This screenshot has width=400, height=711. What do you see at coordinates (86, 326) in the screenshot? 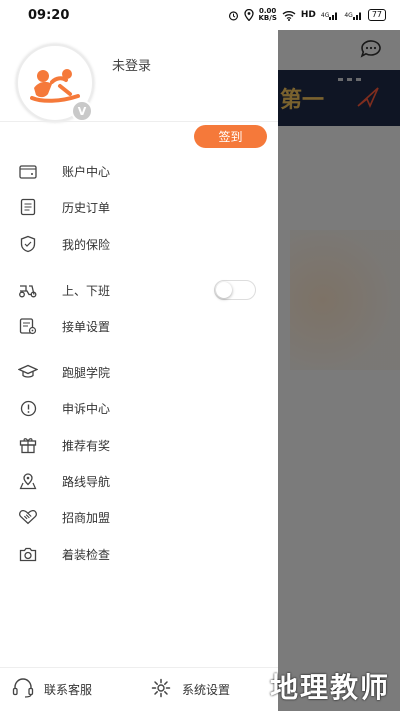
I see `menu-label: 接单设置` at bounding box center [86, 326].